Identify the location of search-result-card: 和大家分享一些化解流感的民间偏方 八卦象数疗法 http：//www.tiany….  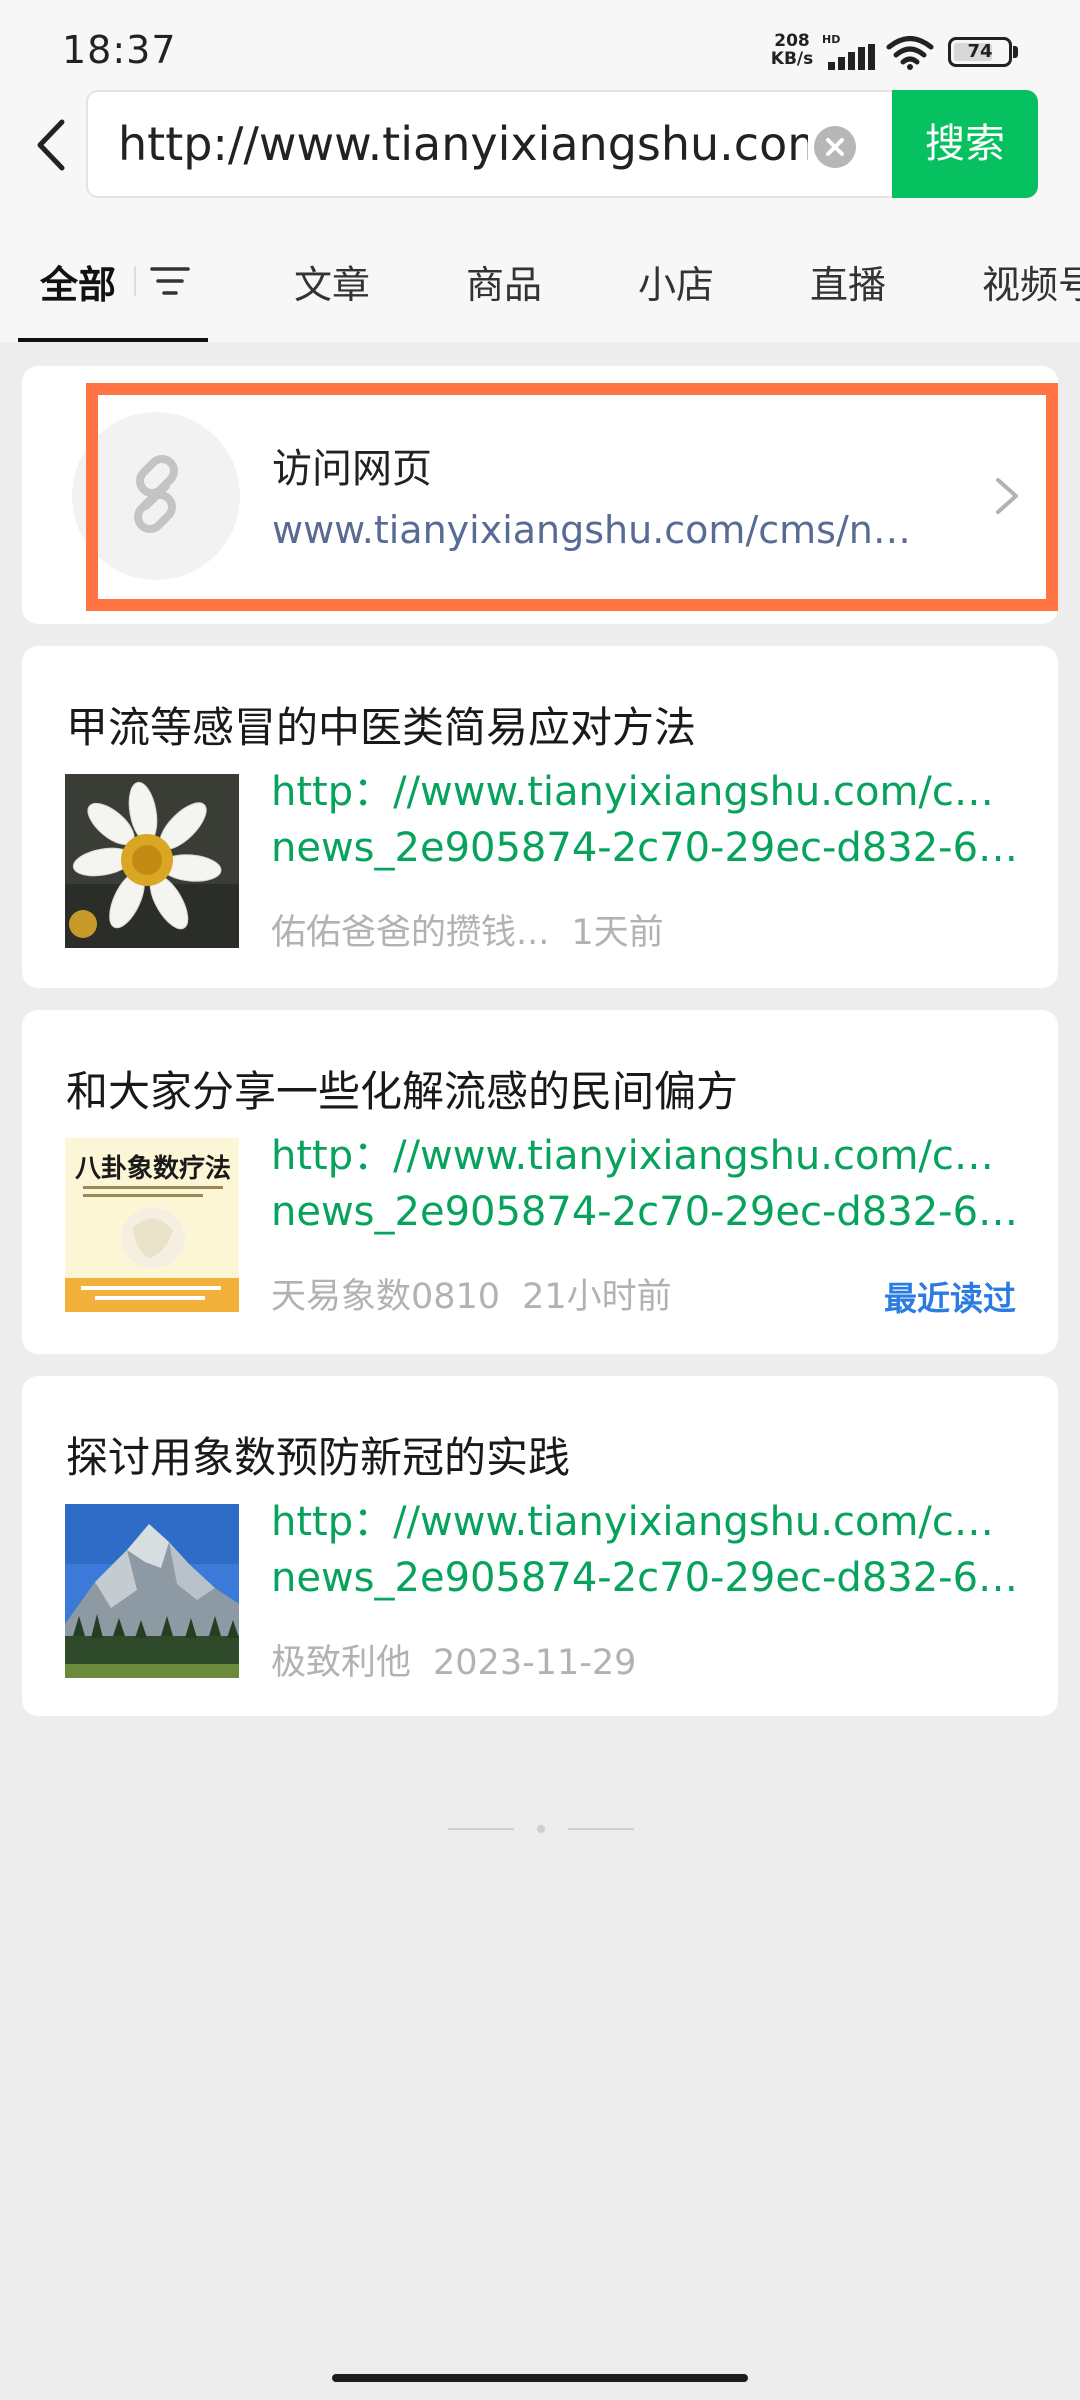
(540, 1182).